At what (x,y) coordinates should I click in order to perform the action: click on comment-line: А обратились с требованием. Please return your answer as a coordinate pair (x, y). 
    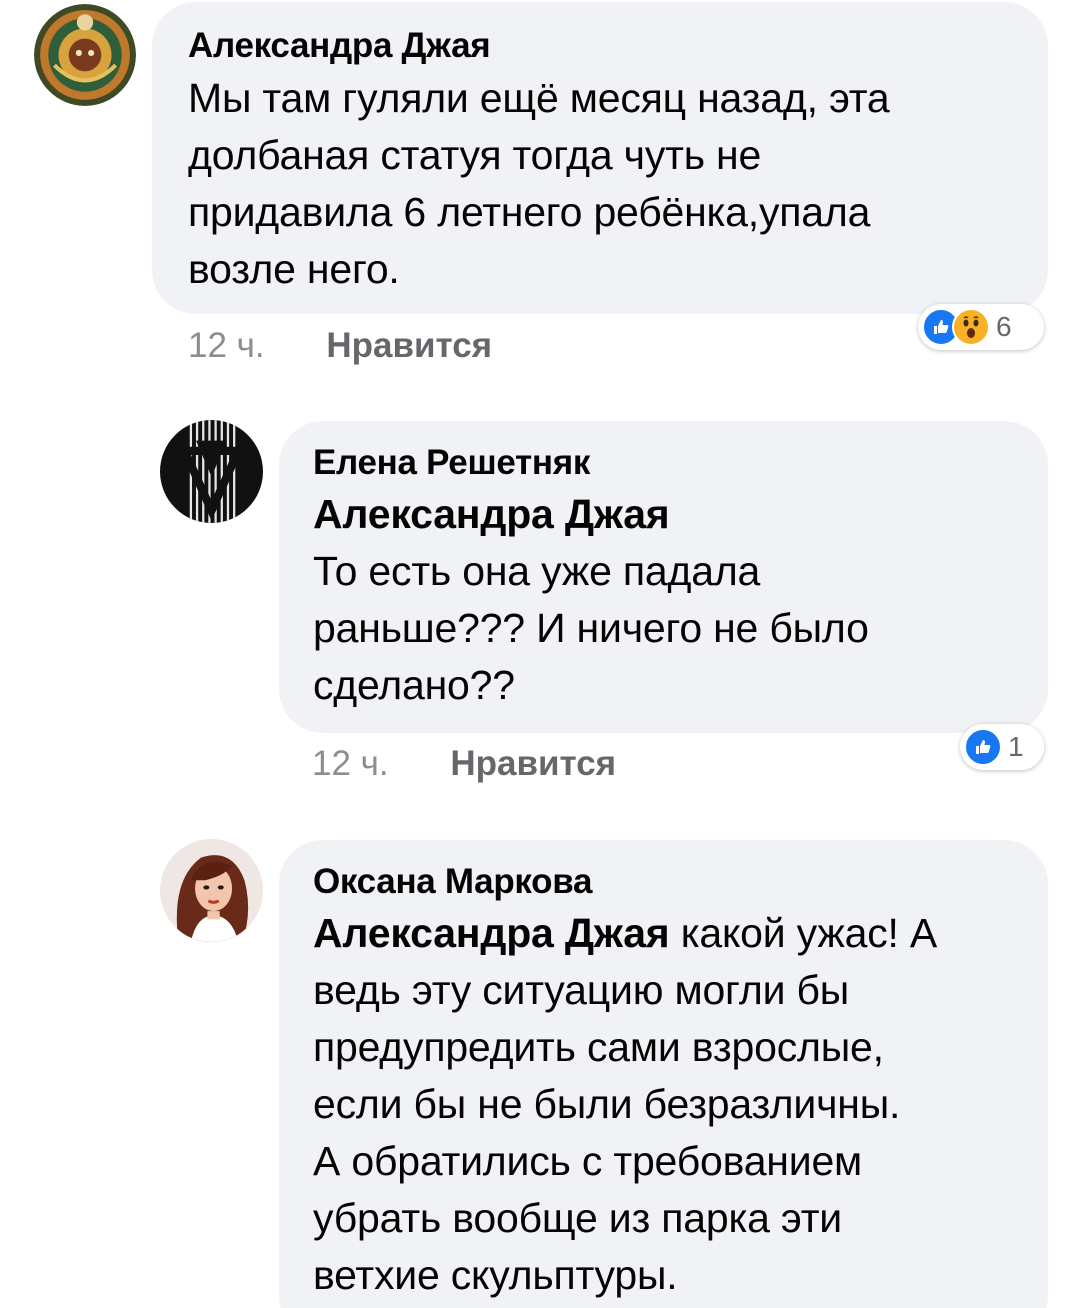
    Looking at the image, I should click on (588, 1161).